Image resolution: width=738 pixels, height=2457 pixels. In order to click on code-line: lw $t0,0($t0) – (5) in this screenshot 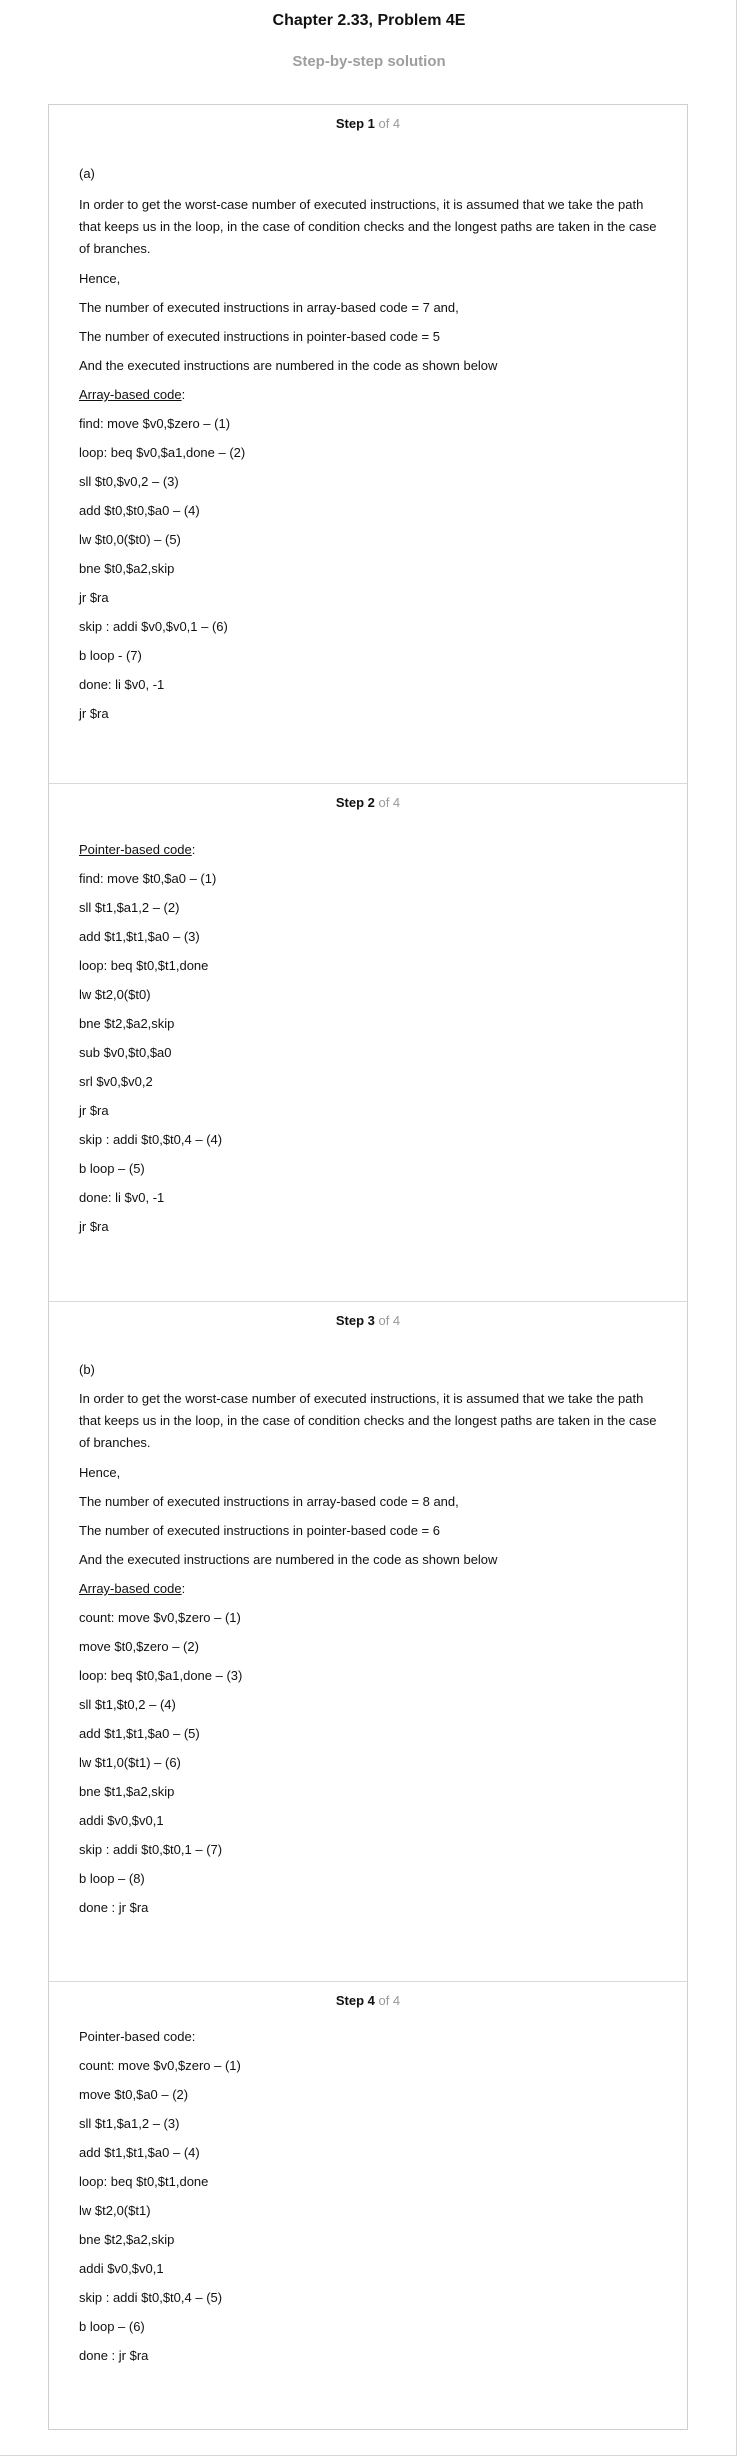, I will do `click(130, 539)`.